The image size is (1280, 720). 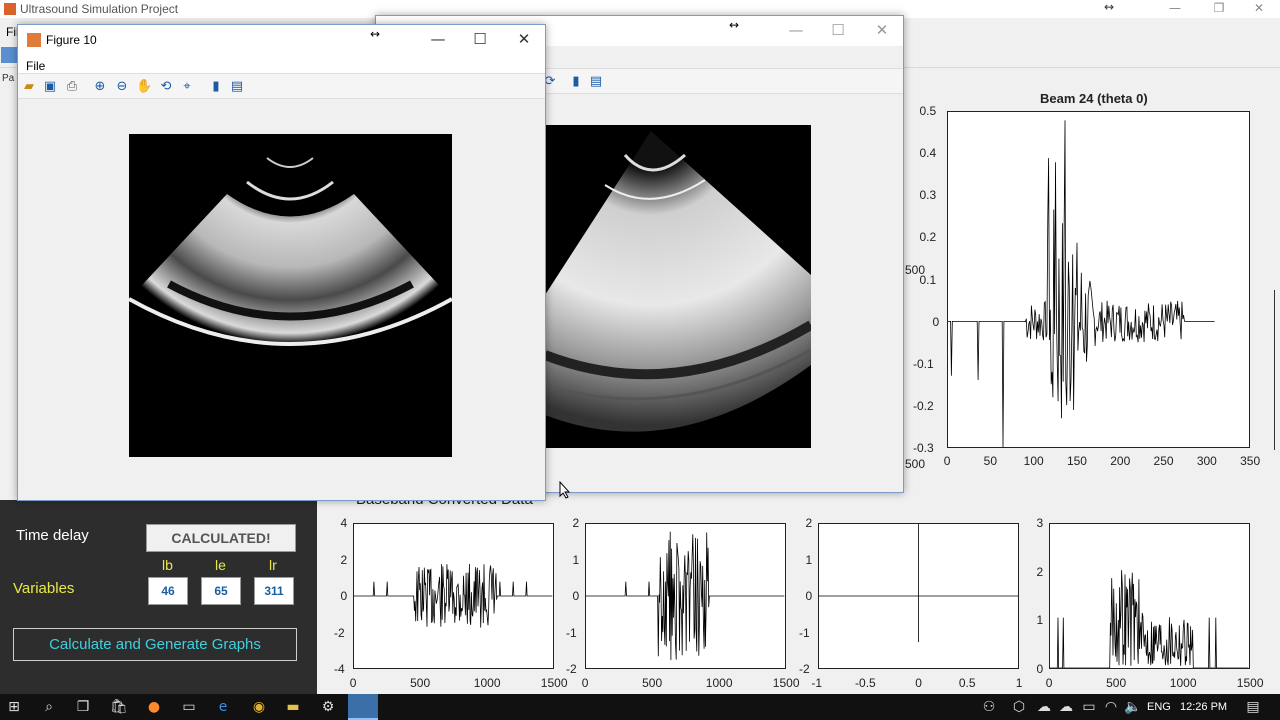 What do you see at coordinates (99, 9) in the screenshot?
I see `main-window-title: Ultrasound Simulation Project` at bounding box center [99, 9].